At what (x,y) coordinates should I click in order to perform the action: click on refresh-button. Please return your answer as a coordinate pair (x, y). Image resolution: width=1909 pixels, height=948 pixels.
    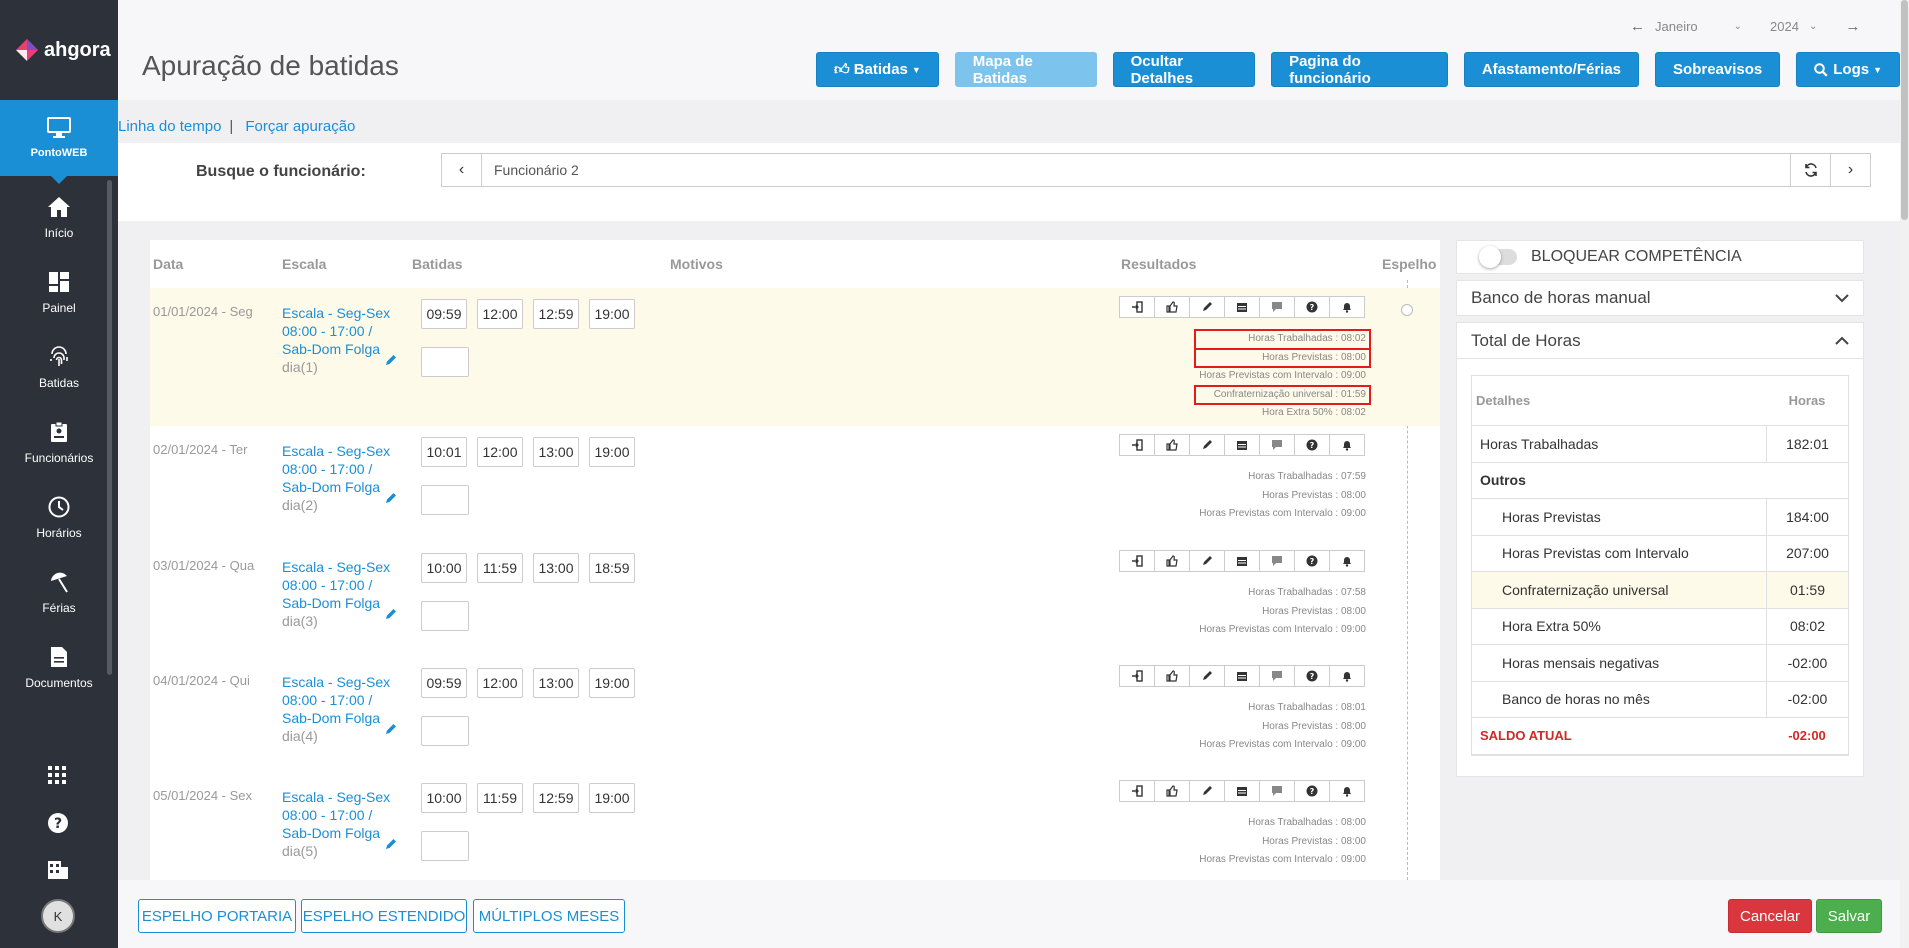
    Looking at the image, I should click on (1810, 170).